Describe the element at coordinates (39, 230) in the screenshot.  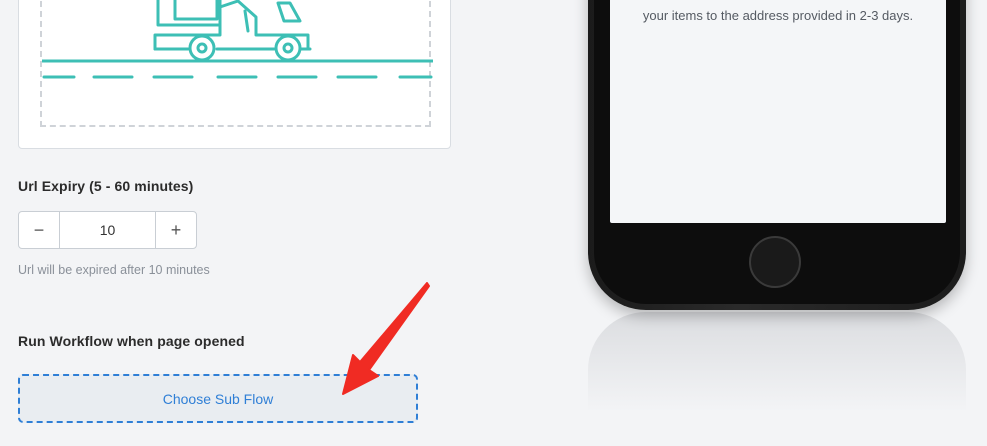
I see `decrement-button: −` at that location.